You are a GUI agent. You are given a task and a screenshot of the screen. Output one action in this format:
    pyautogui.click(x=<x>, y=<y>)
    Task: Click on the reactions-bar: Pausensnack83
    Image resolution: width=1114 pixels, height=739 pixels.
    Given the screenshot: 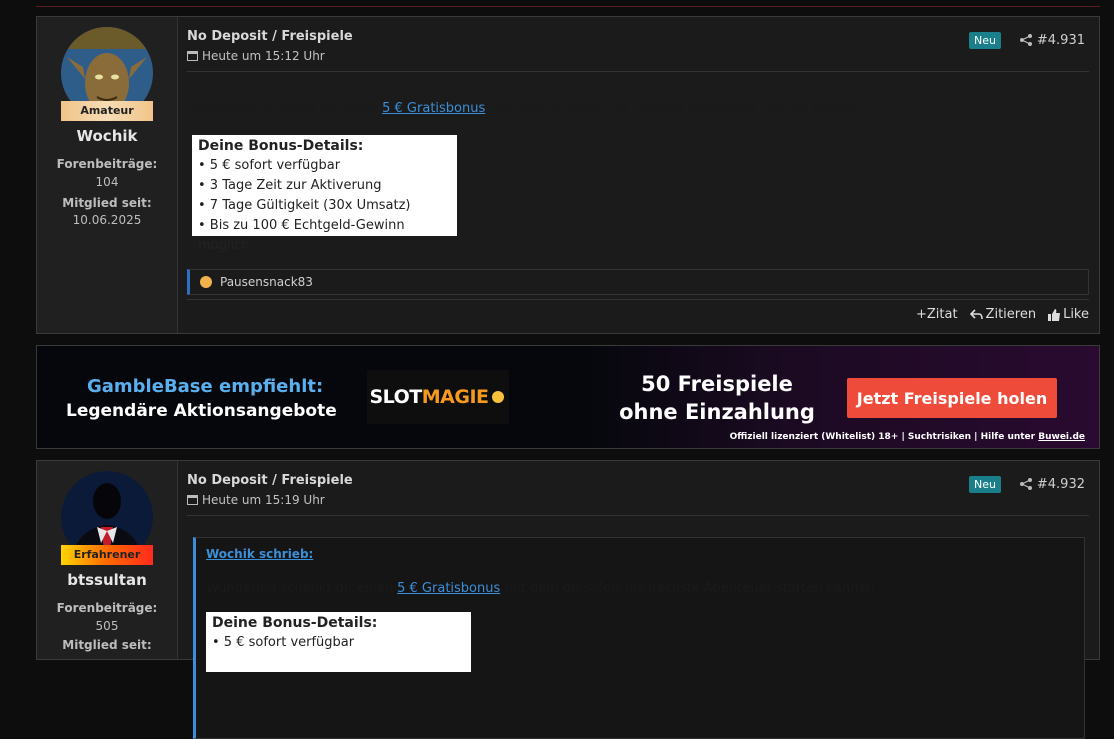 What is the action you would take?
    pyautogui.click(x=638, y=282)
    